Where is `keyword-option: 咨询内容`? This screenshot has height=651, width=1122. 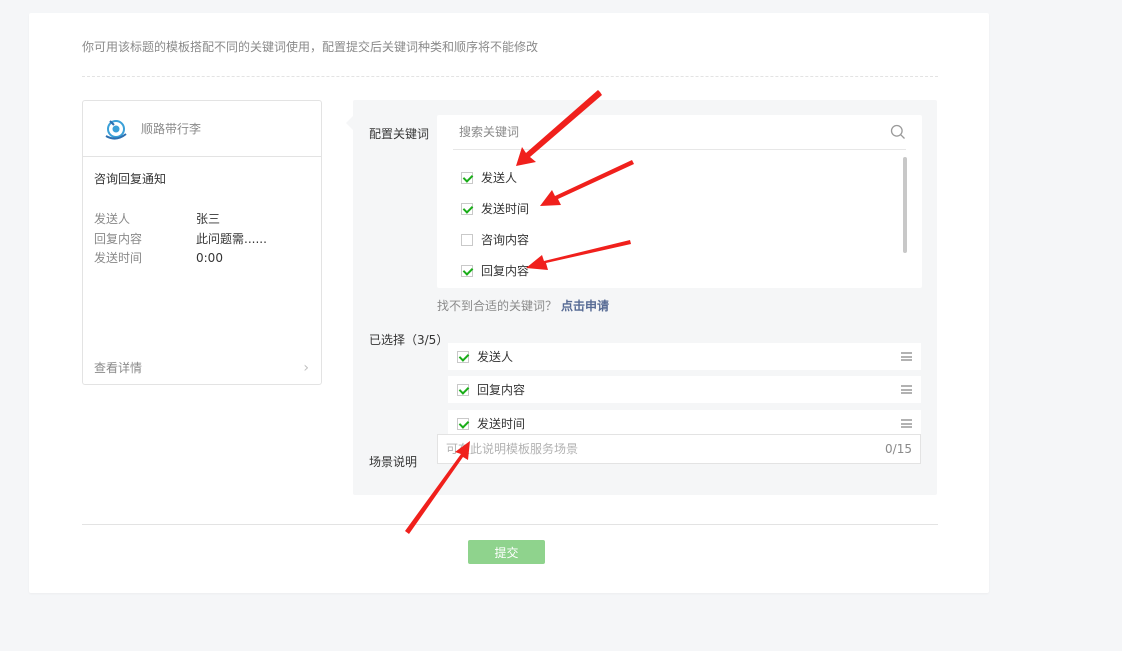 keyword-option: 咨询内容 is located at coordinates (495, 239).